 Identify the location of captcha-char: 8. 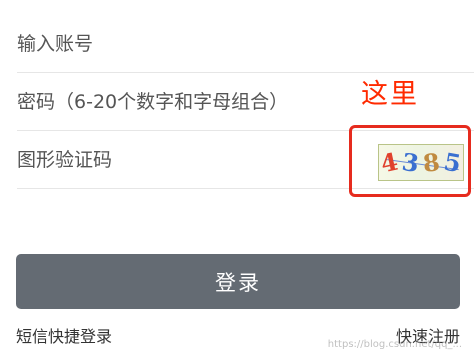
(431, 162).